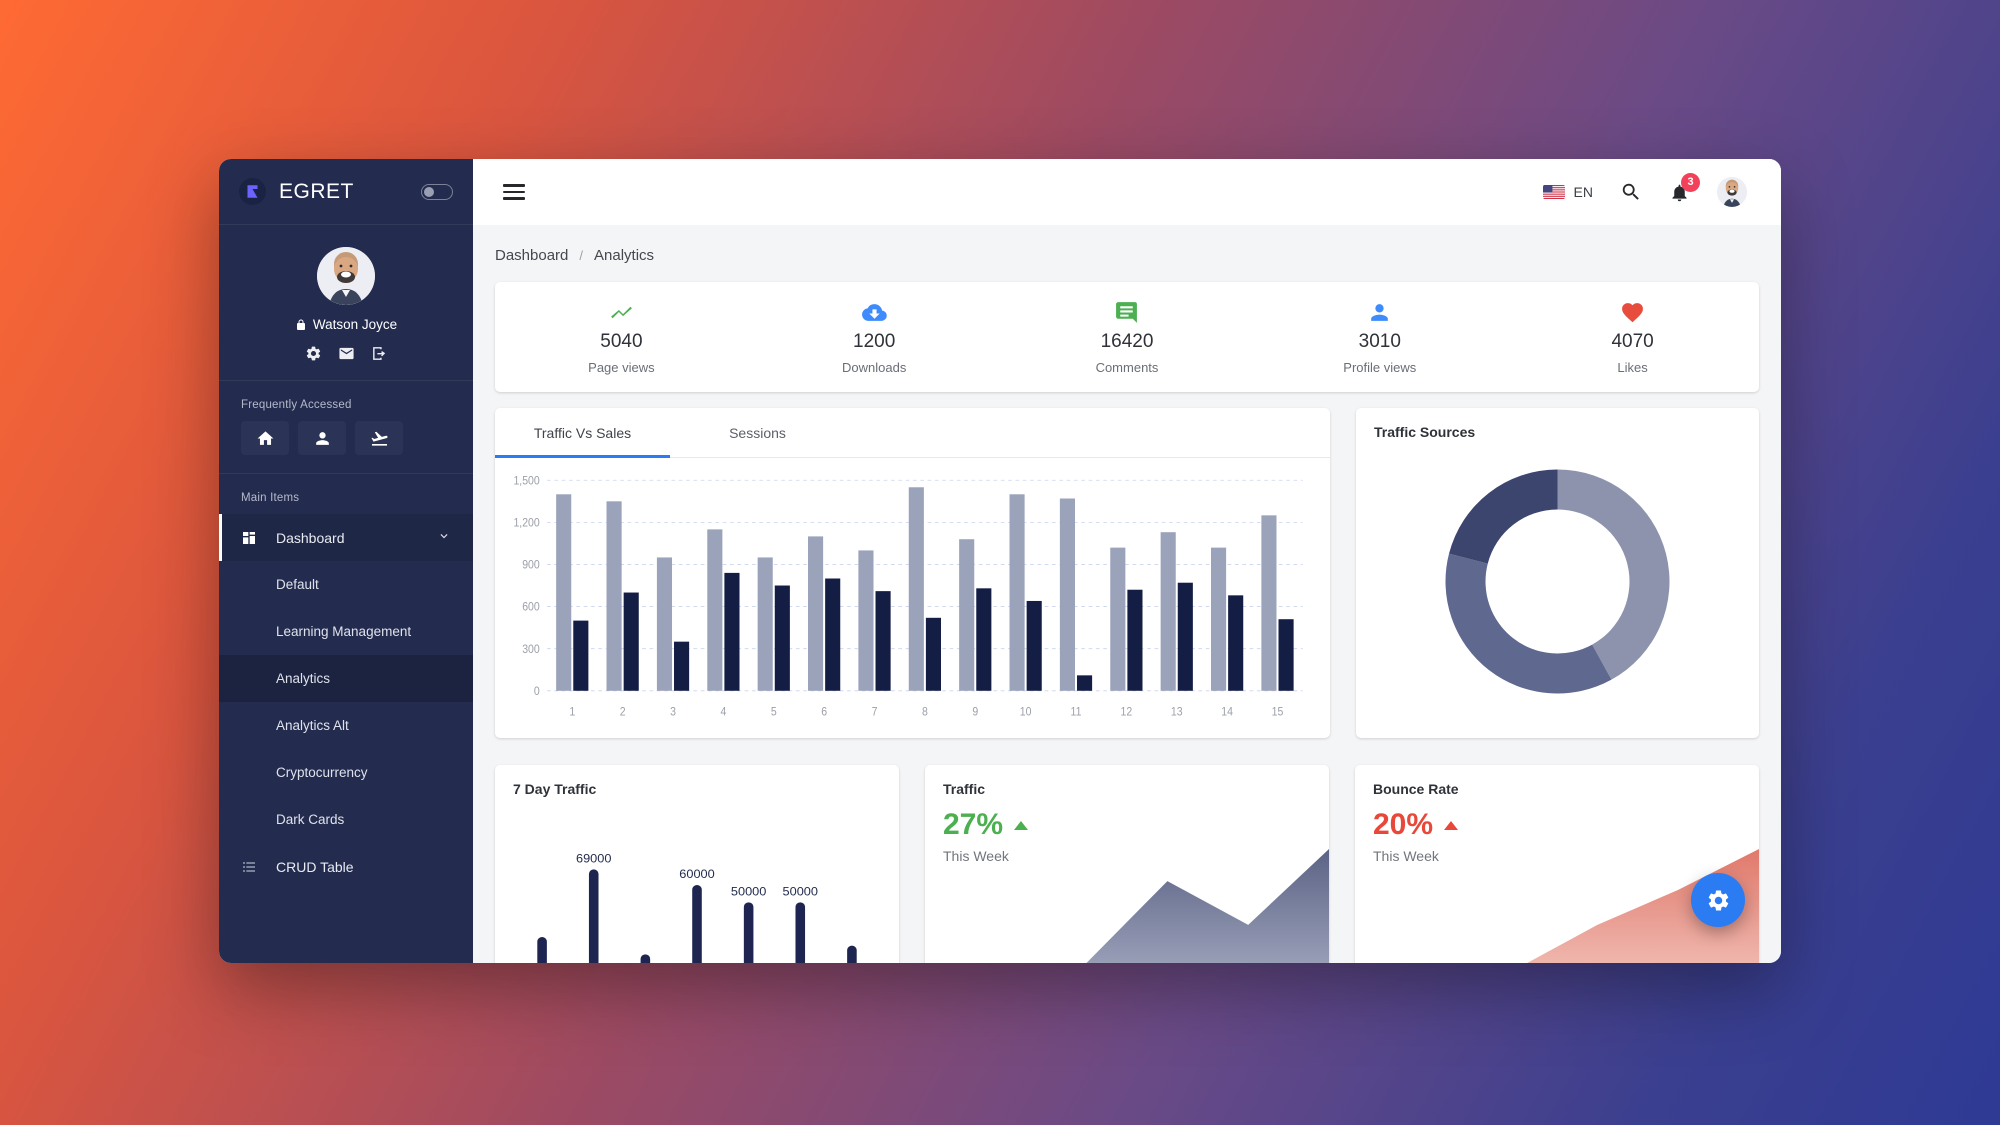  What do you see at coordinates (621, 367) in the screenshot?
I see `stat-label: Page views` at bounding box center [621, 367].